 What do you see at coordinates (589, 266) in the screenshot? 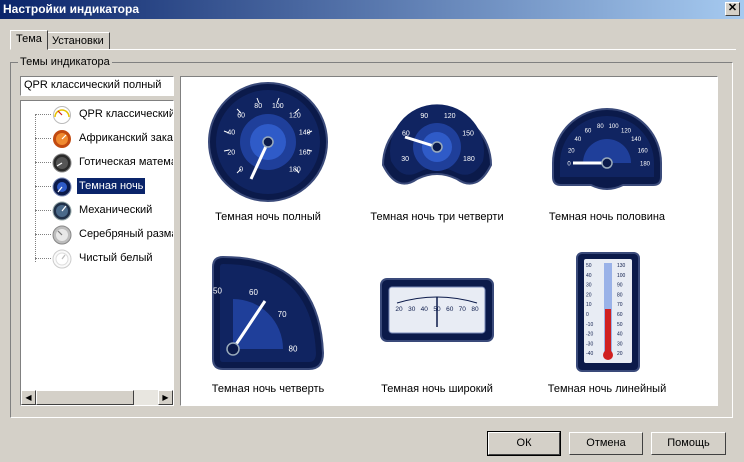
I see `linear-gauge-left-tick-label: 50` at bounding box center [589, 266].